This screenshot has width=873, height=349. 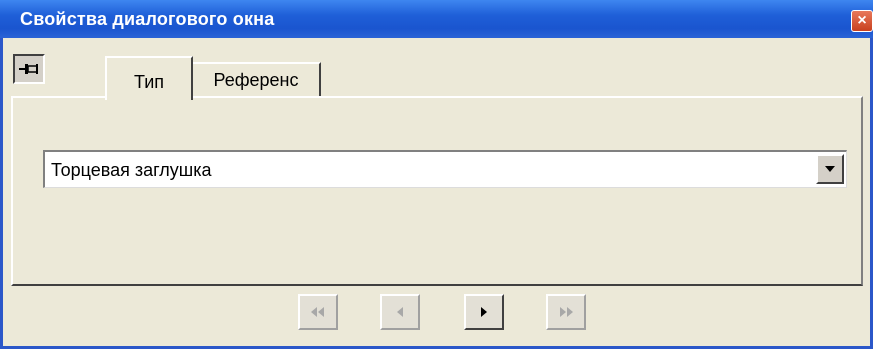 I want to click on pin-button, so click(x=29, y=69).